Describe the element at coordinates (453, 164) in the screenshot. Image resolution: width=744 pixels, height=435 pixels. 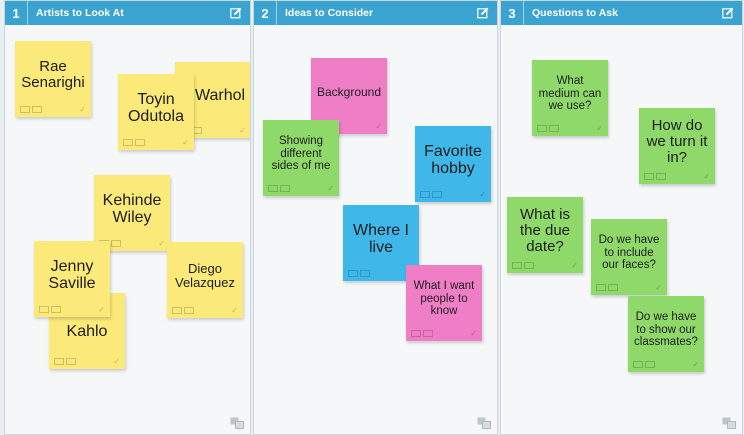
I see `sticky-note: Favorite hobby ✓` at that location.